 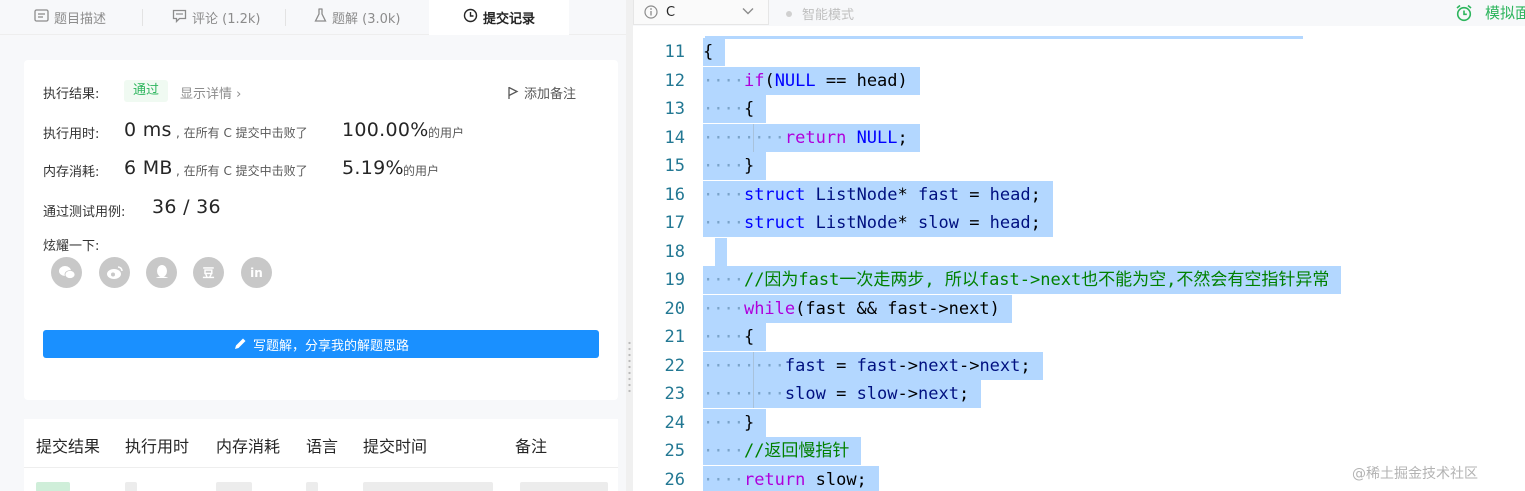 I want to click on runtime-text: , 在所有 C 提交中击败了, so click(x=242, y=133).